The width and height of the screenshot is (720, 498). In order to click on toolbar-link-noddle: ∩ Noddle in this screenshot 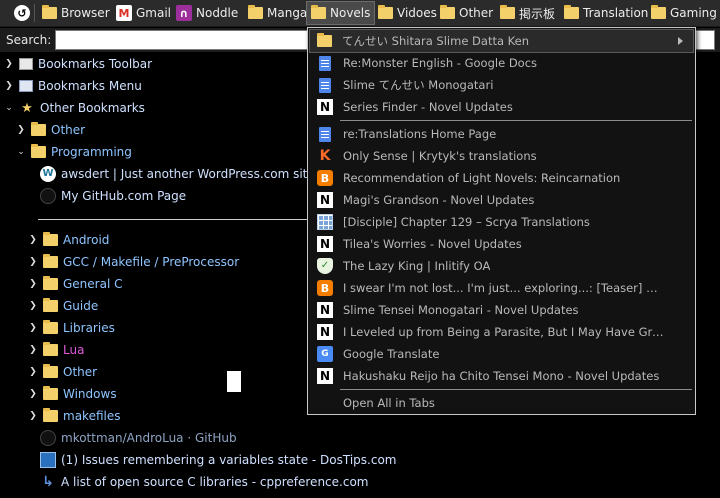, I will do `click(207, 13)`.